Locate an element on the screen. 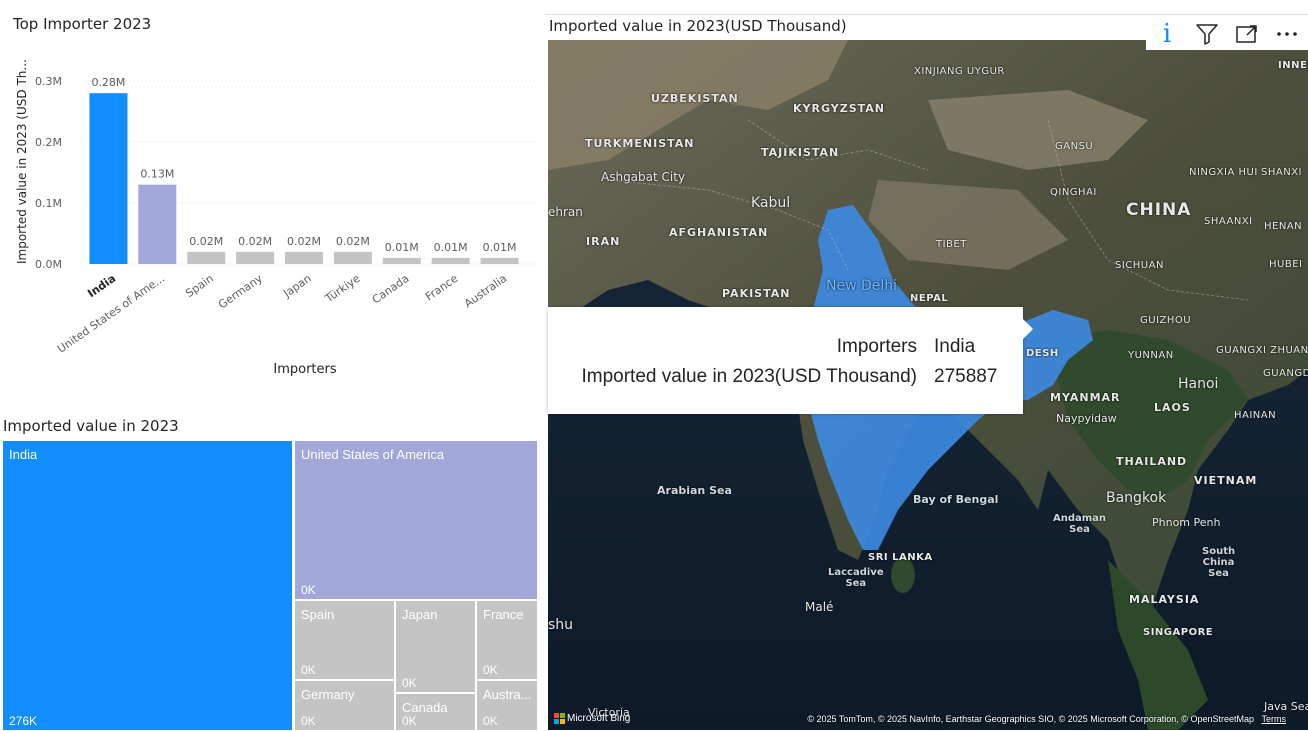  focus-mode-icon is located at coordinates (1247, 34).